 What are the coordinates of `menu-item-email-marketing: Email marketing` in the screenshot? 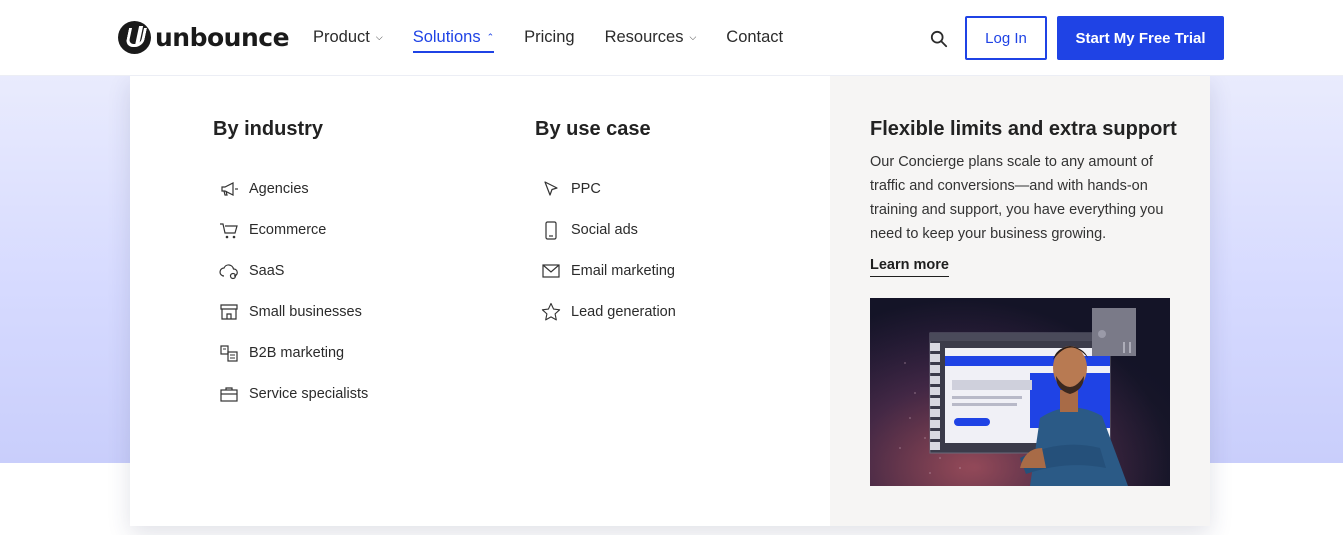 It's located at (605, 270).